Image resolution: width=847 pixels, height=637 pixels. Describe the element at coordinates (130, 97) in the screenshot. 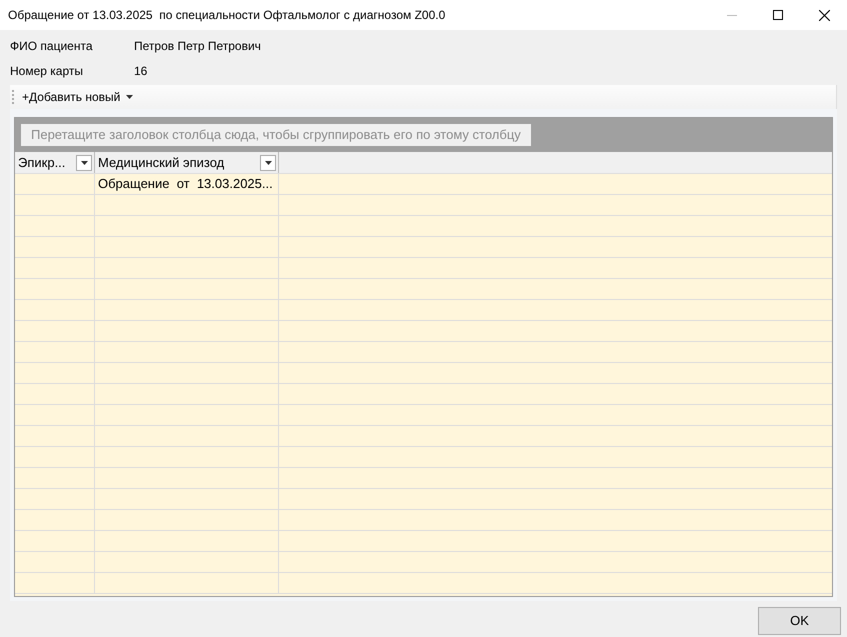

I see `caret-icon` at that location.